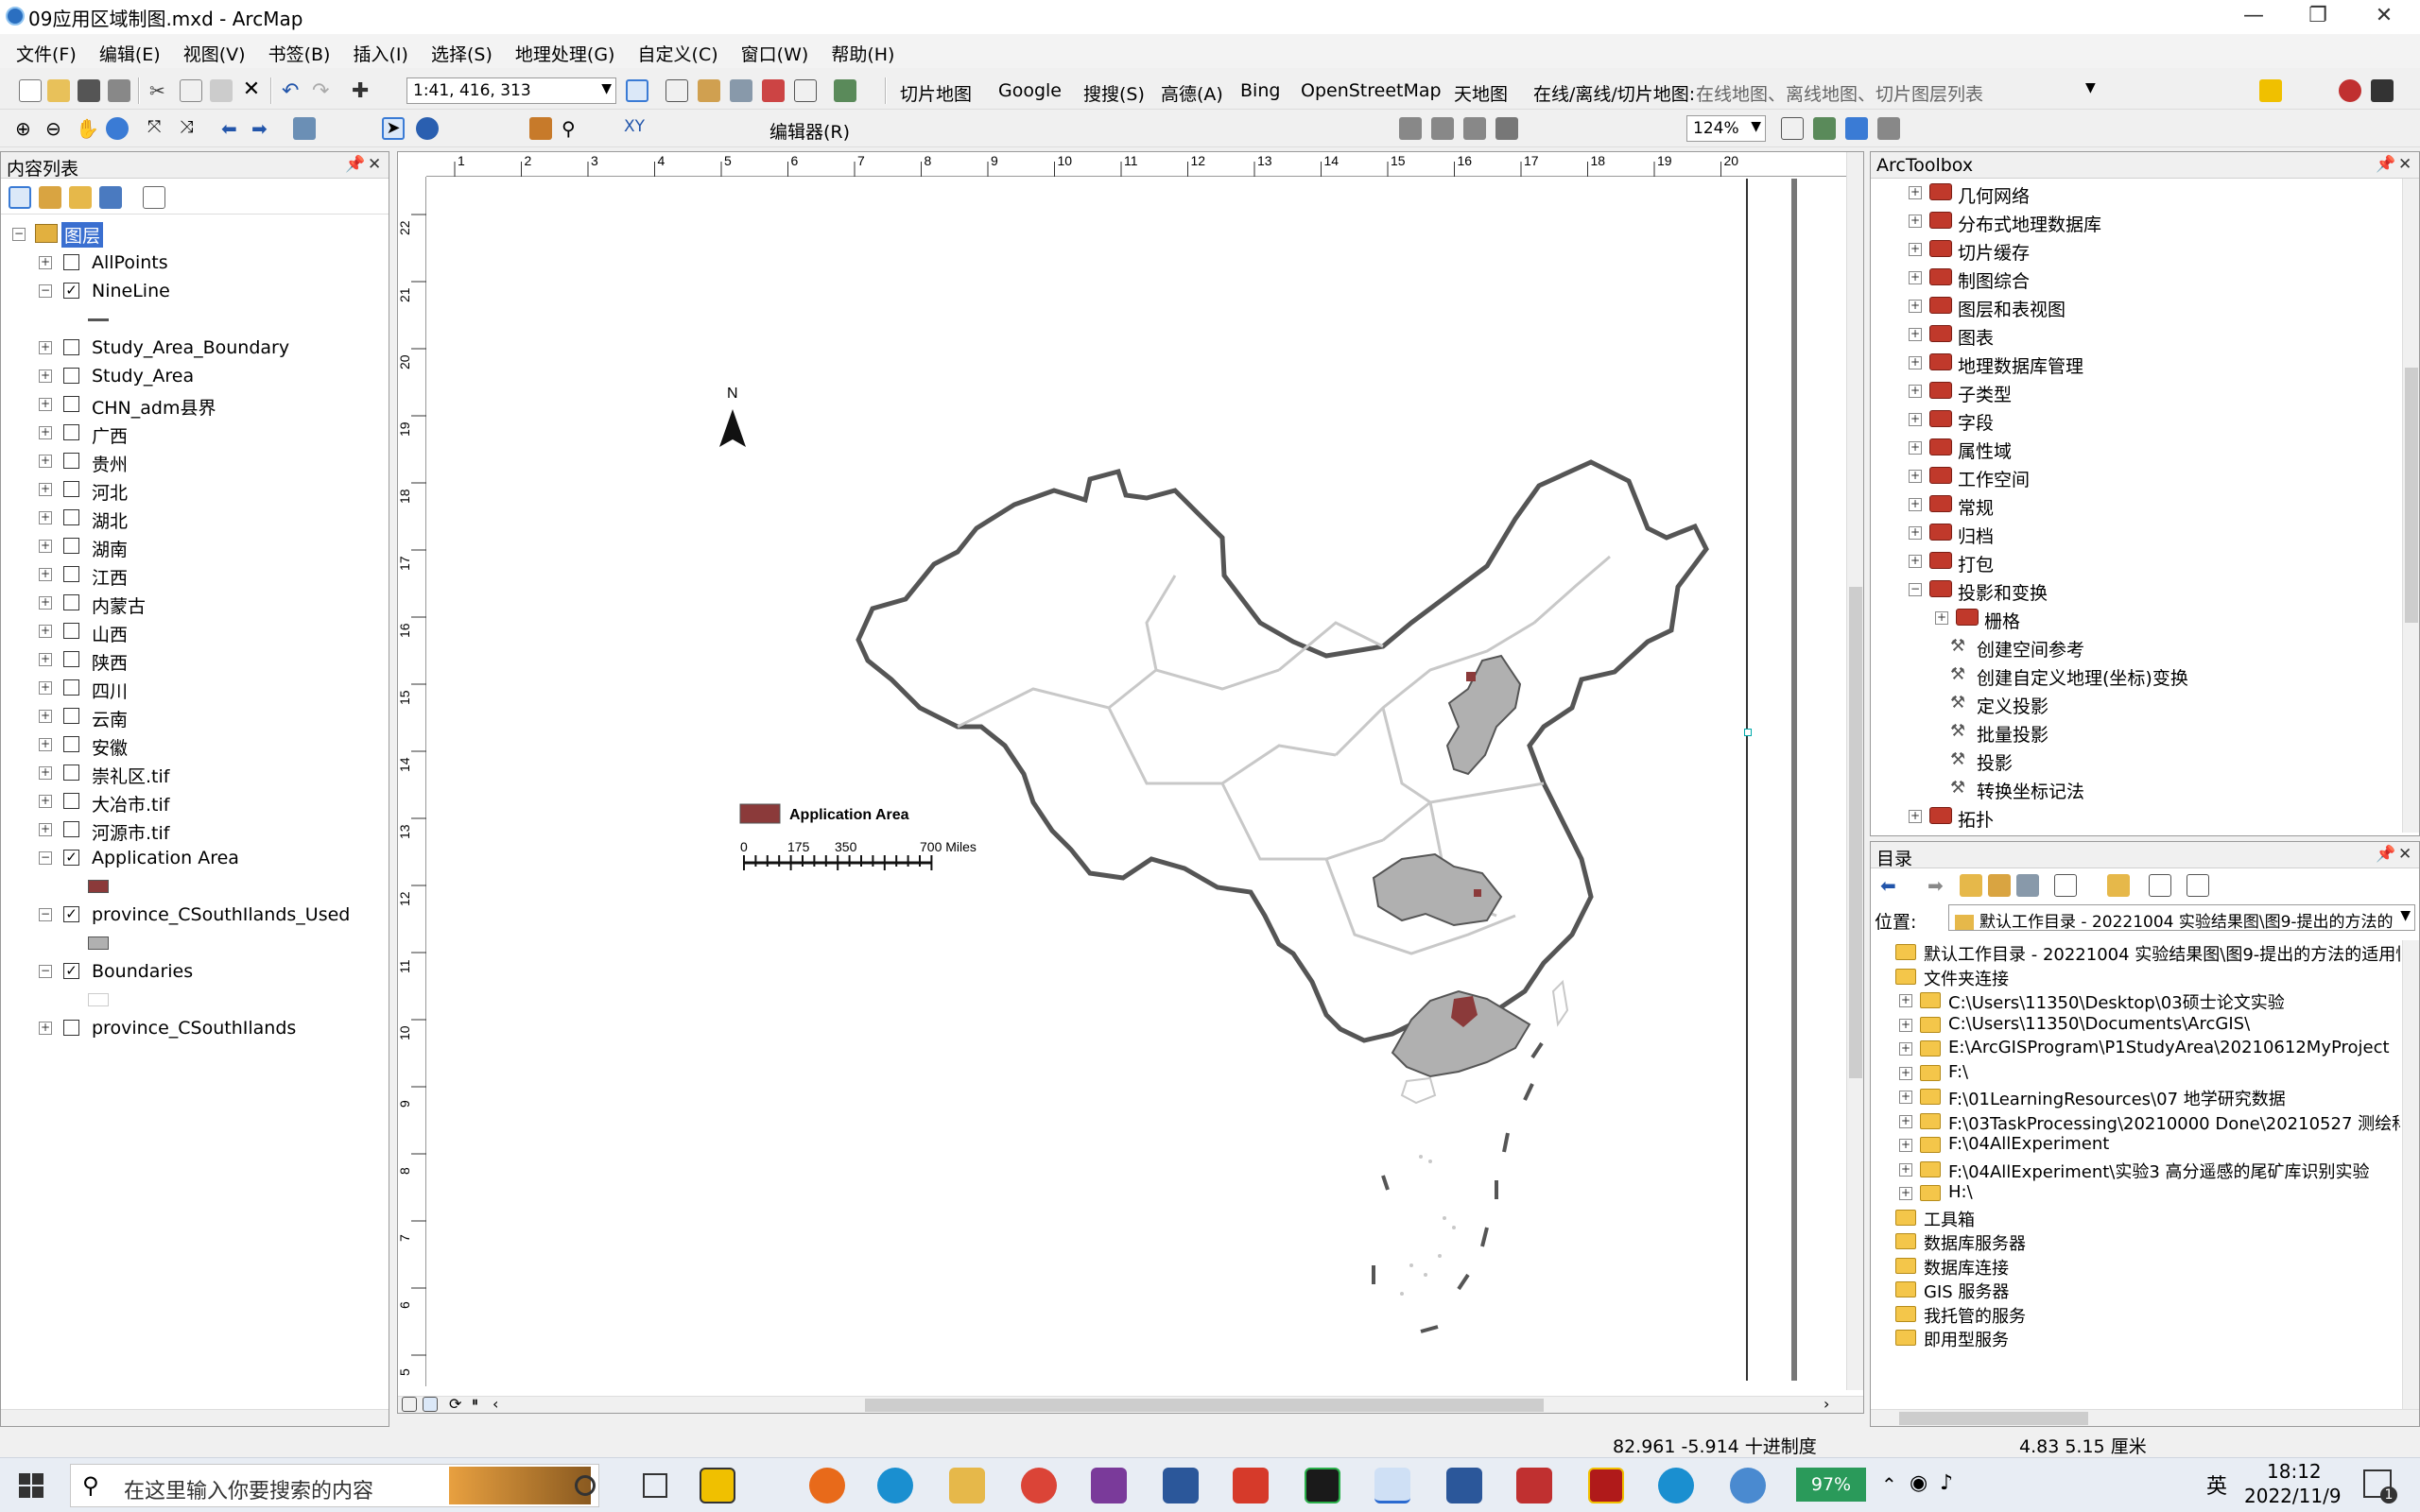 Image resolution: width=2420 pixels, height=1512 pixels. Describe the element at coordinates (1748, 1485) in the screenshot. I see `chrome-alt-icon` at that location.